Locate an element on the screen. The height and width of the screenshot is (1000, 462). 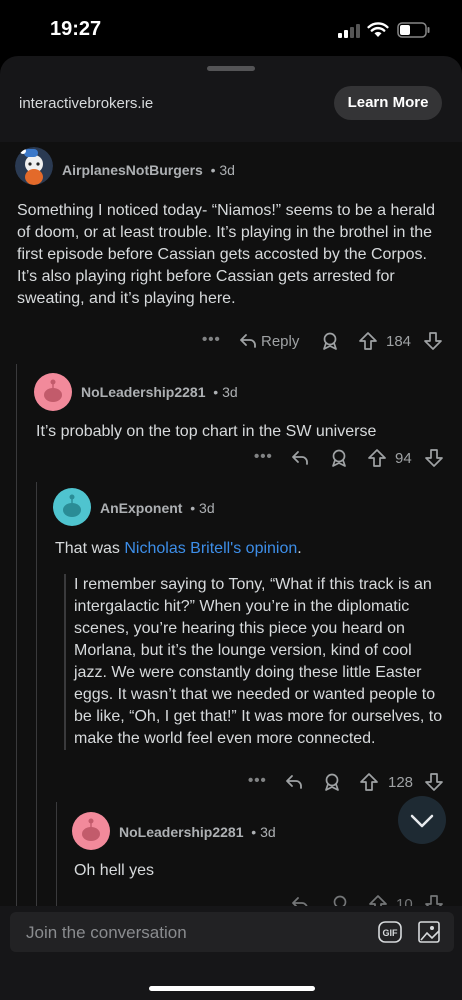
scroll-down-button is located at coordinates (422, 820).